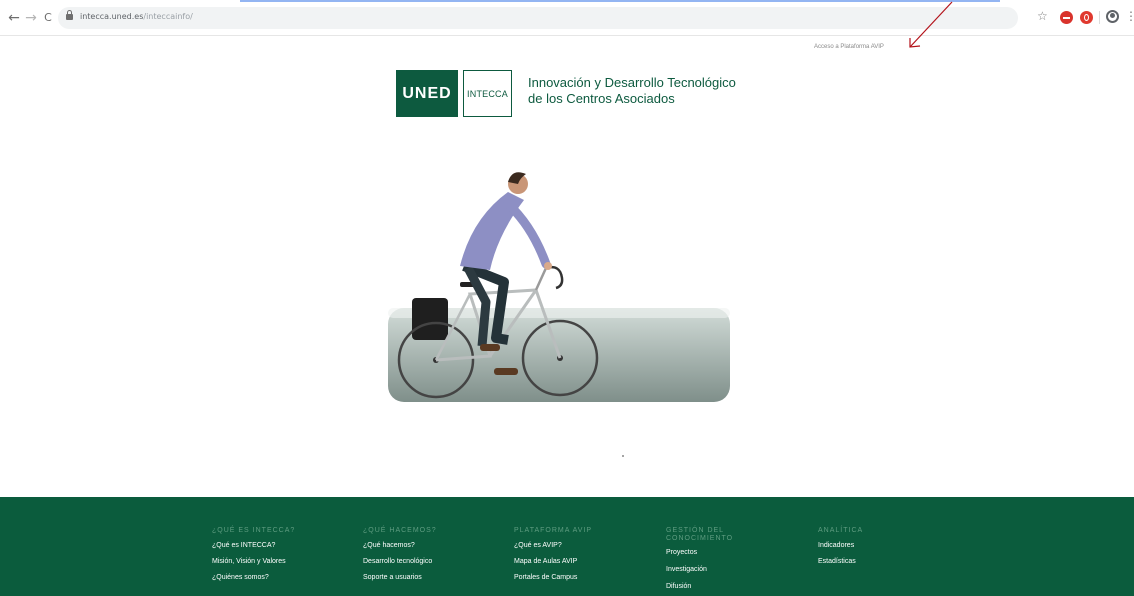 Image resolution: width=1134 pixels, height=596 pixels. I want to click on url-text: intecca.uned.es/inteccainfo/, so click(136, 16).